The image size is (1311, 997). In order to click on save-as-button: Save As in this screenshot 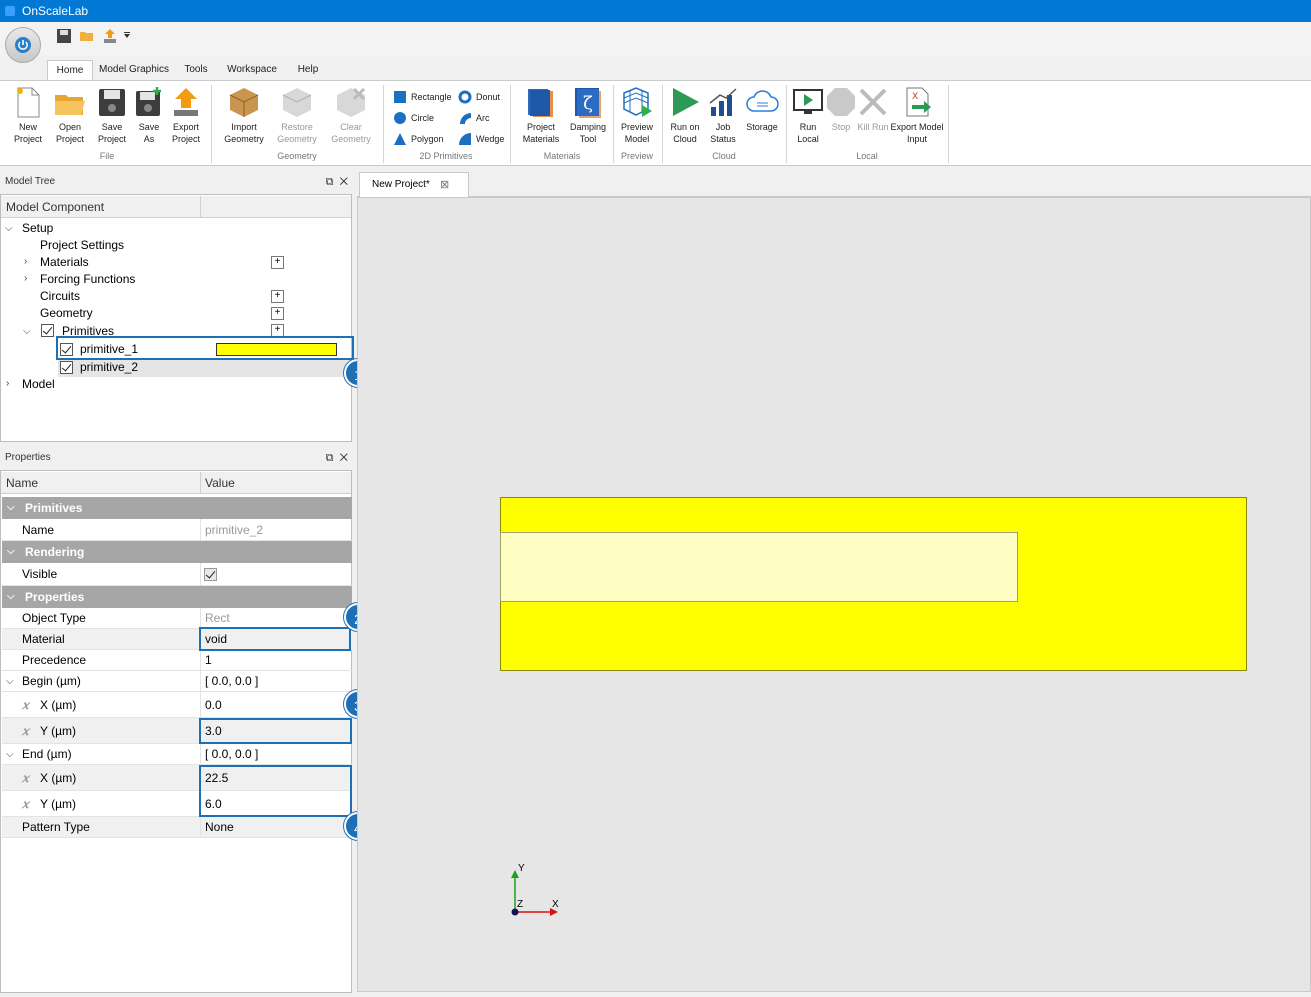, I will do `click(149, 115)`.